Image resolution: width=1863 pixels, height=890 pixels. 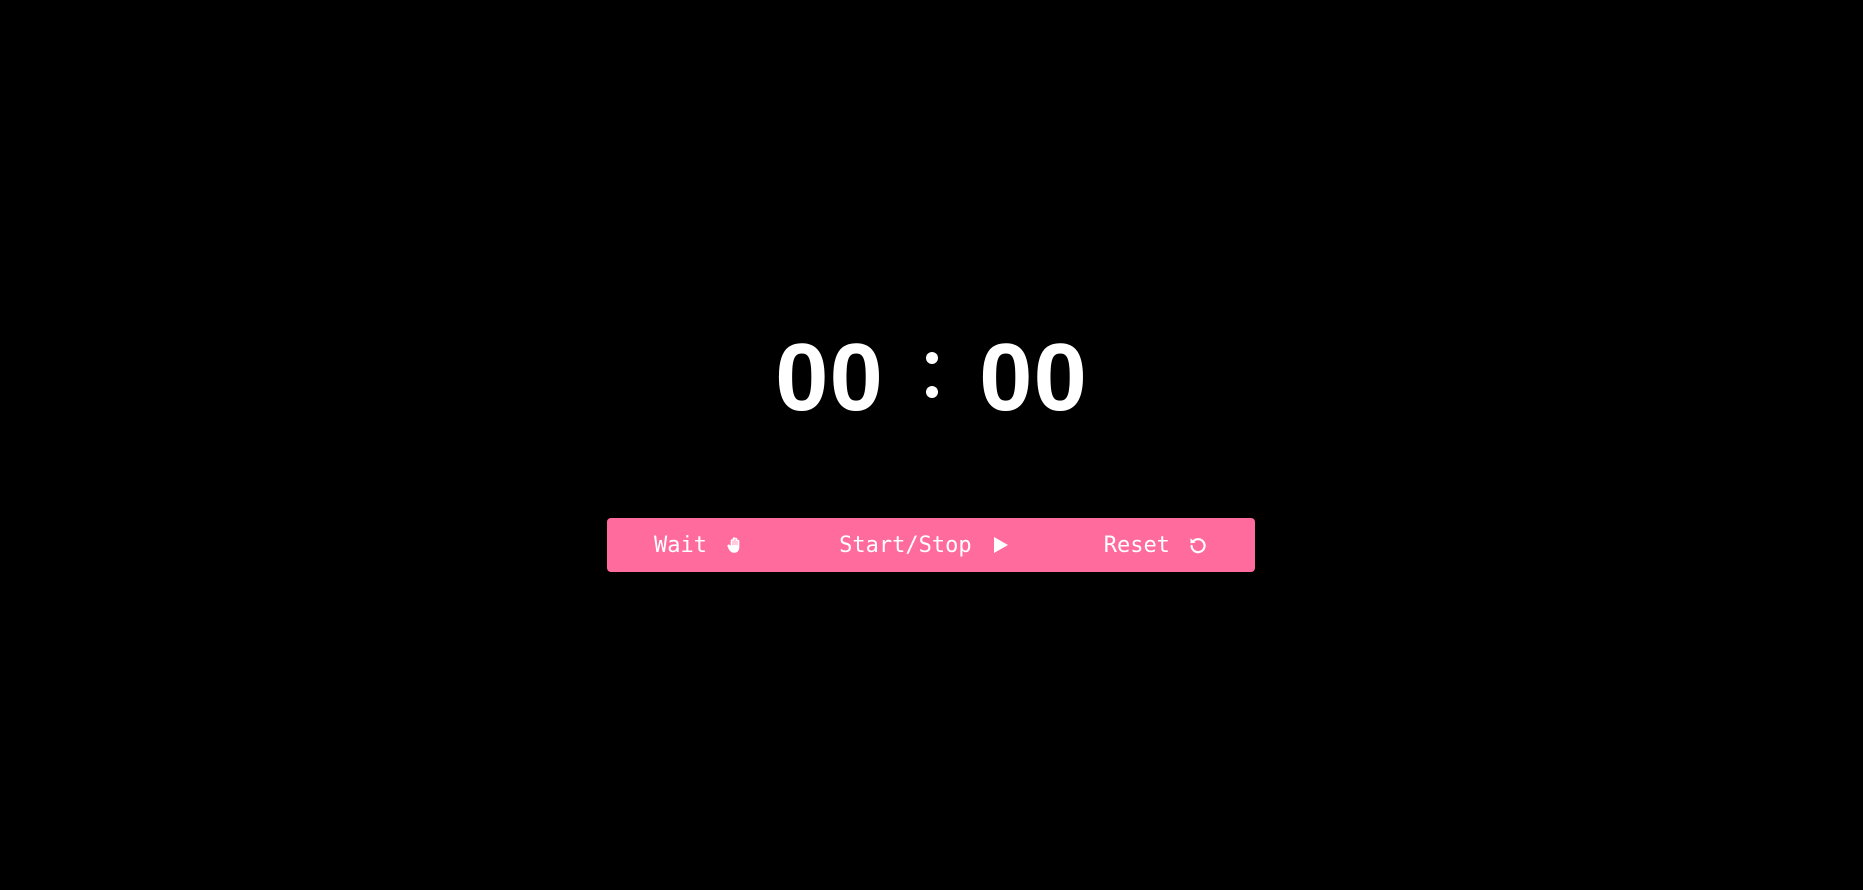 I want to click on hand-icon, so click(x=735, y=545).